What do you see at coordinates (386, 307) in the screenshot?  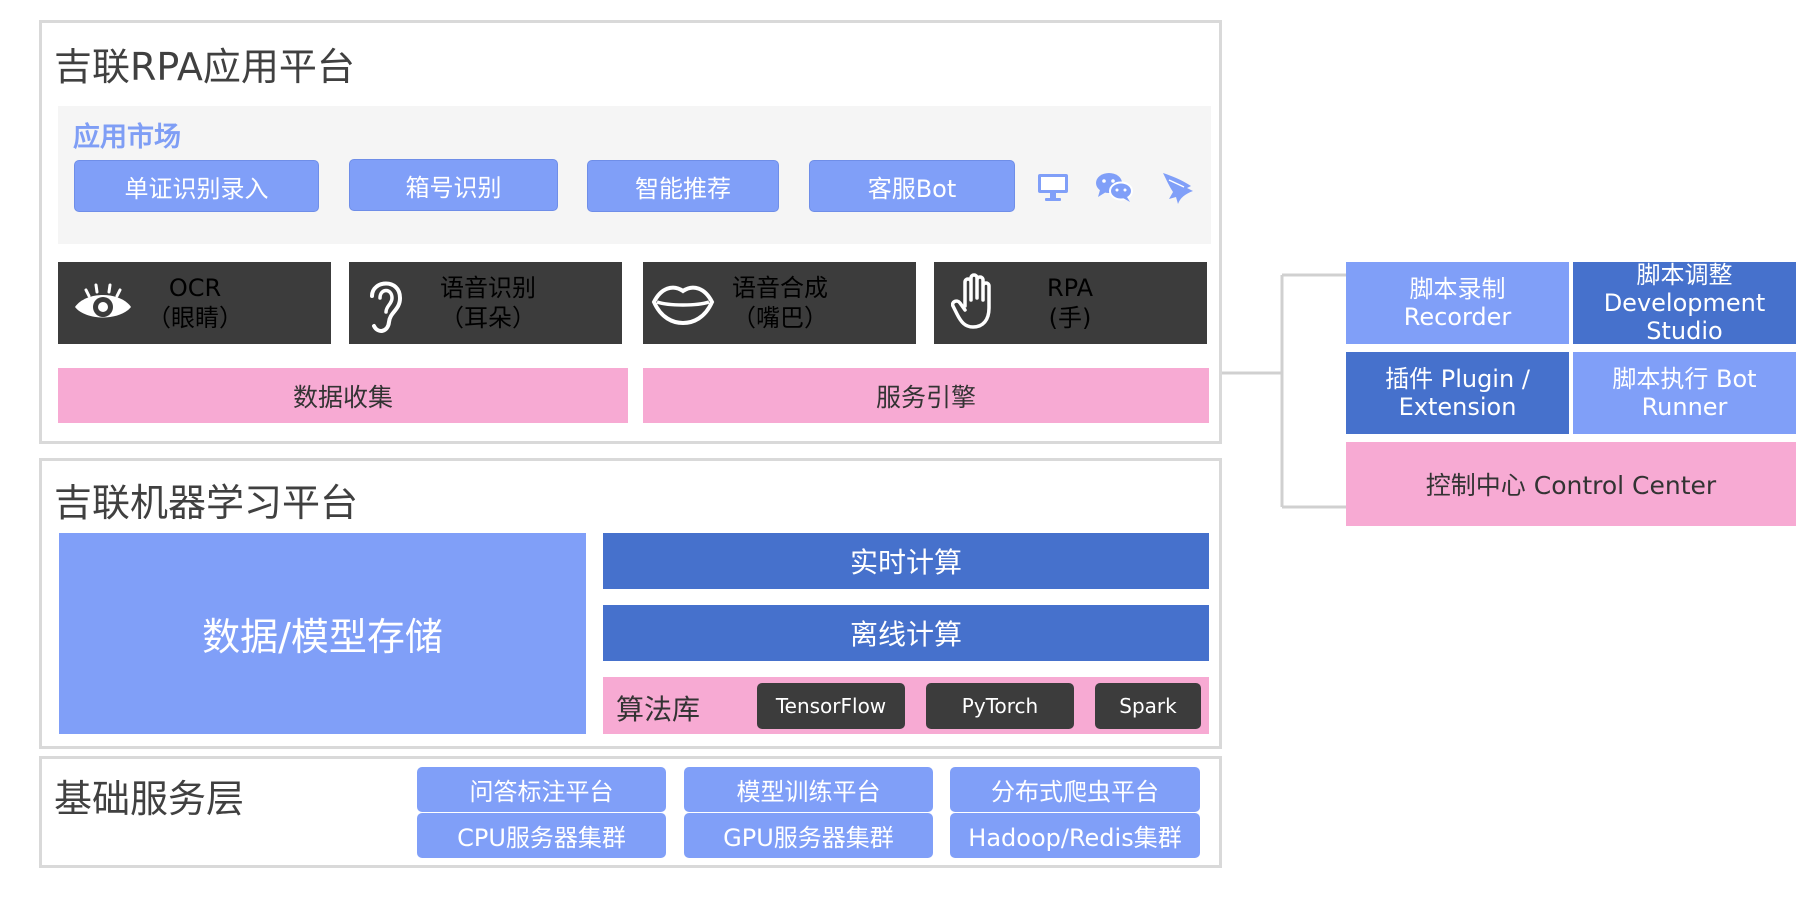 I see `ear-icon` at bounding box center [386, 307].